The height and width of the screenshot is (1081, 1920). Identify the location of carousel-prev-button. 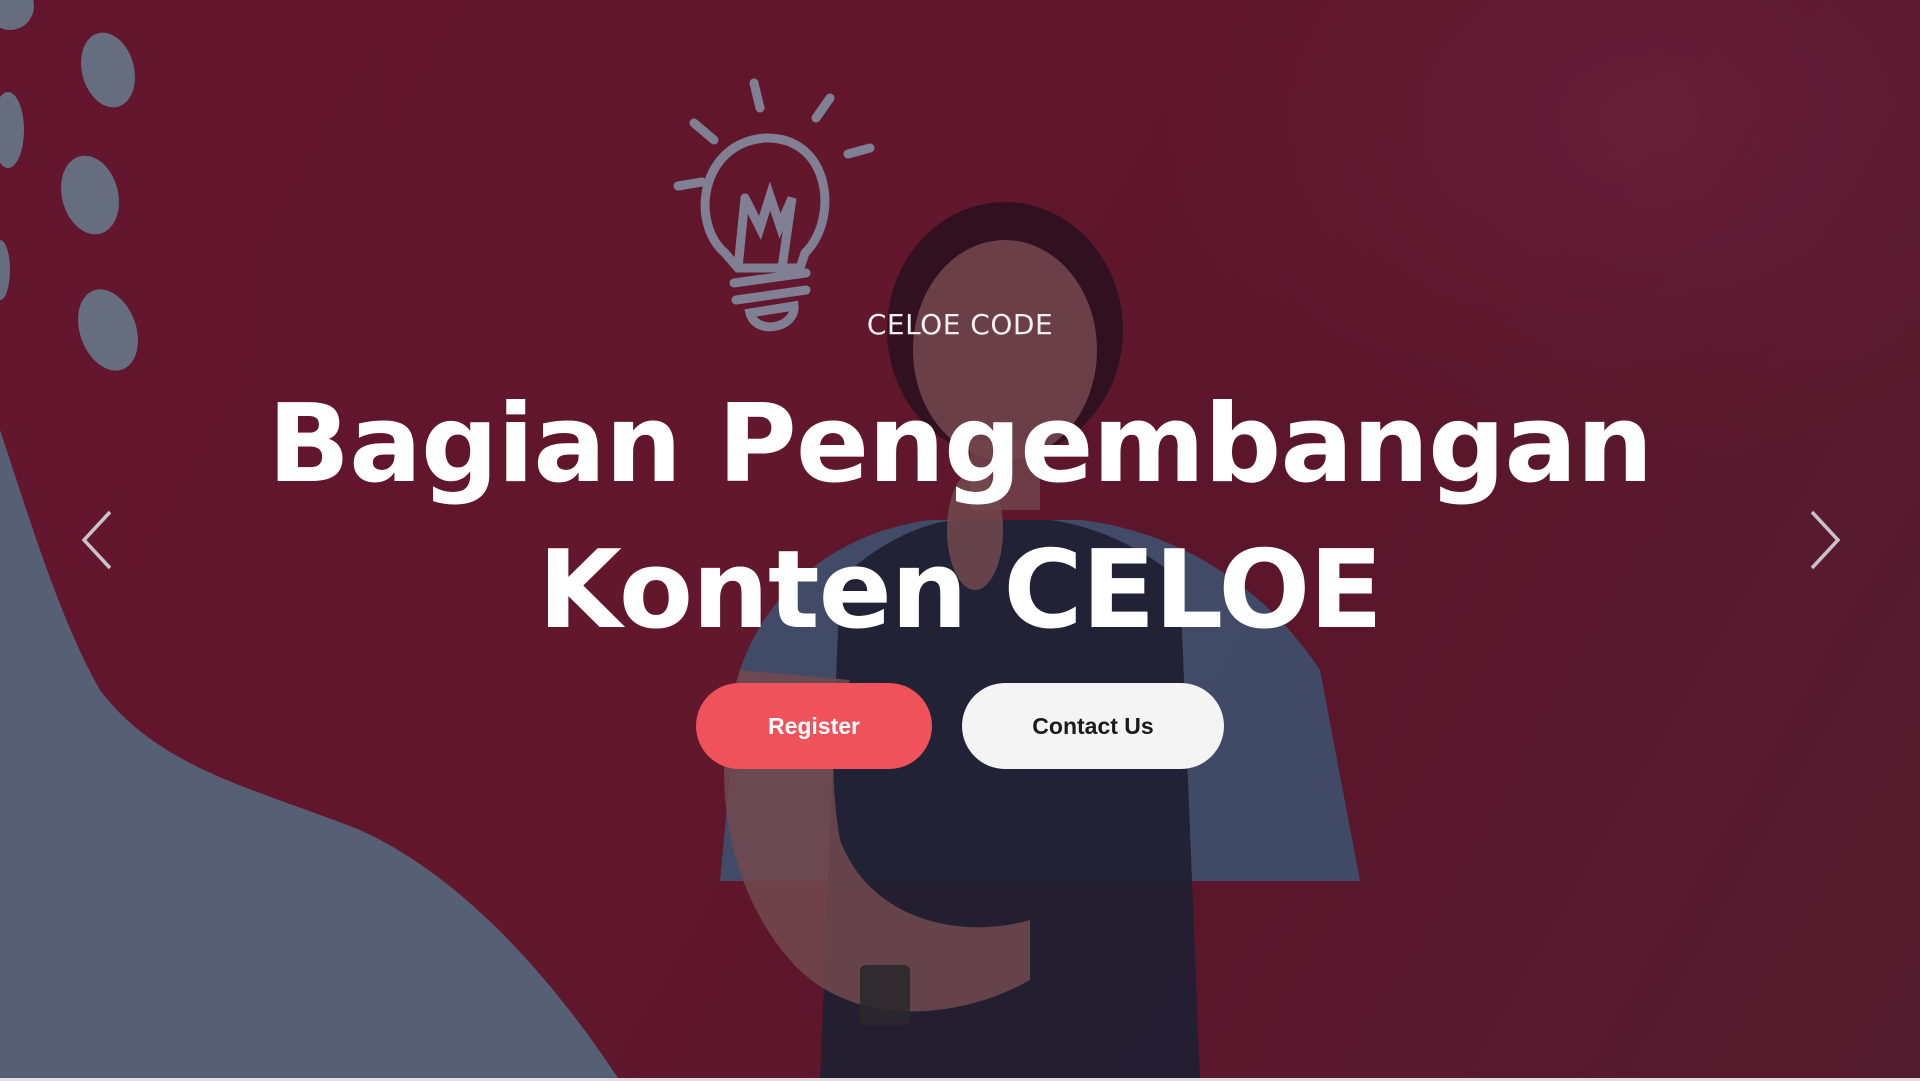
(98, 540).